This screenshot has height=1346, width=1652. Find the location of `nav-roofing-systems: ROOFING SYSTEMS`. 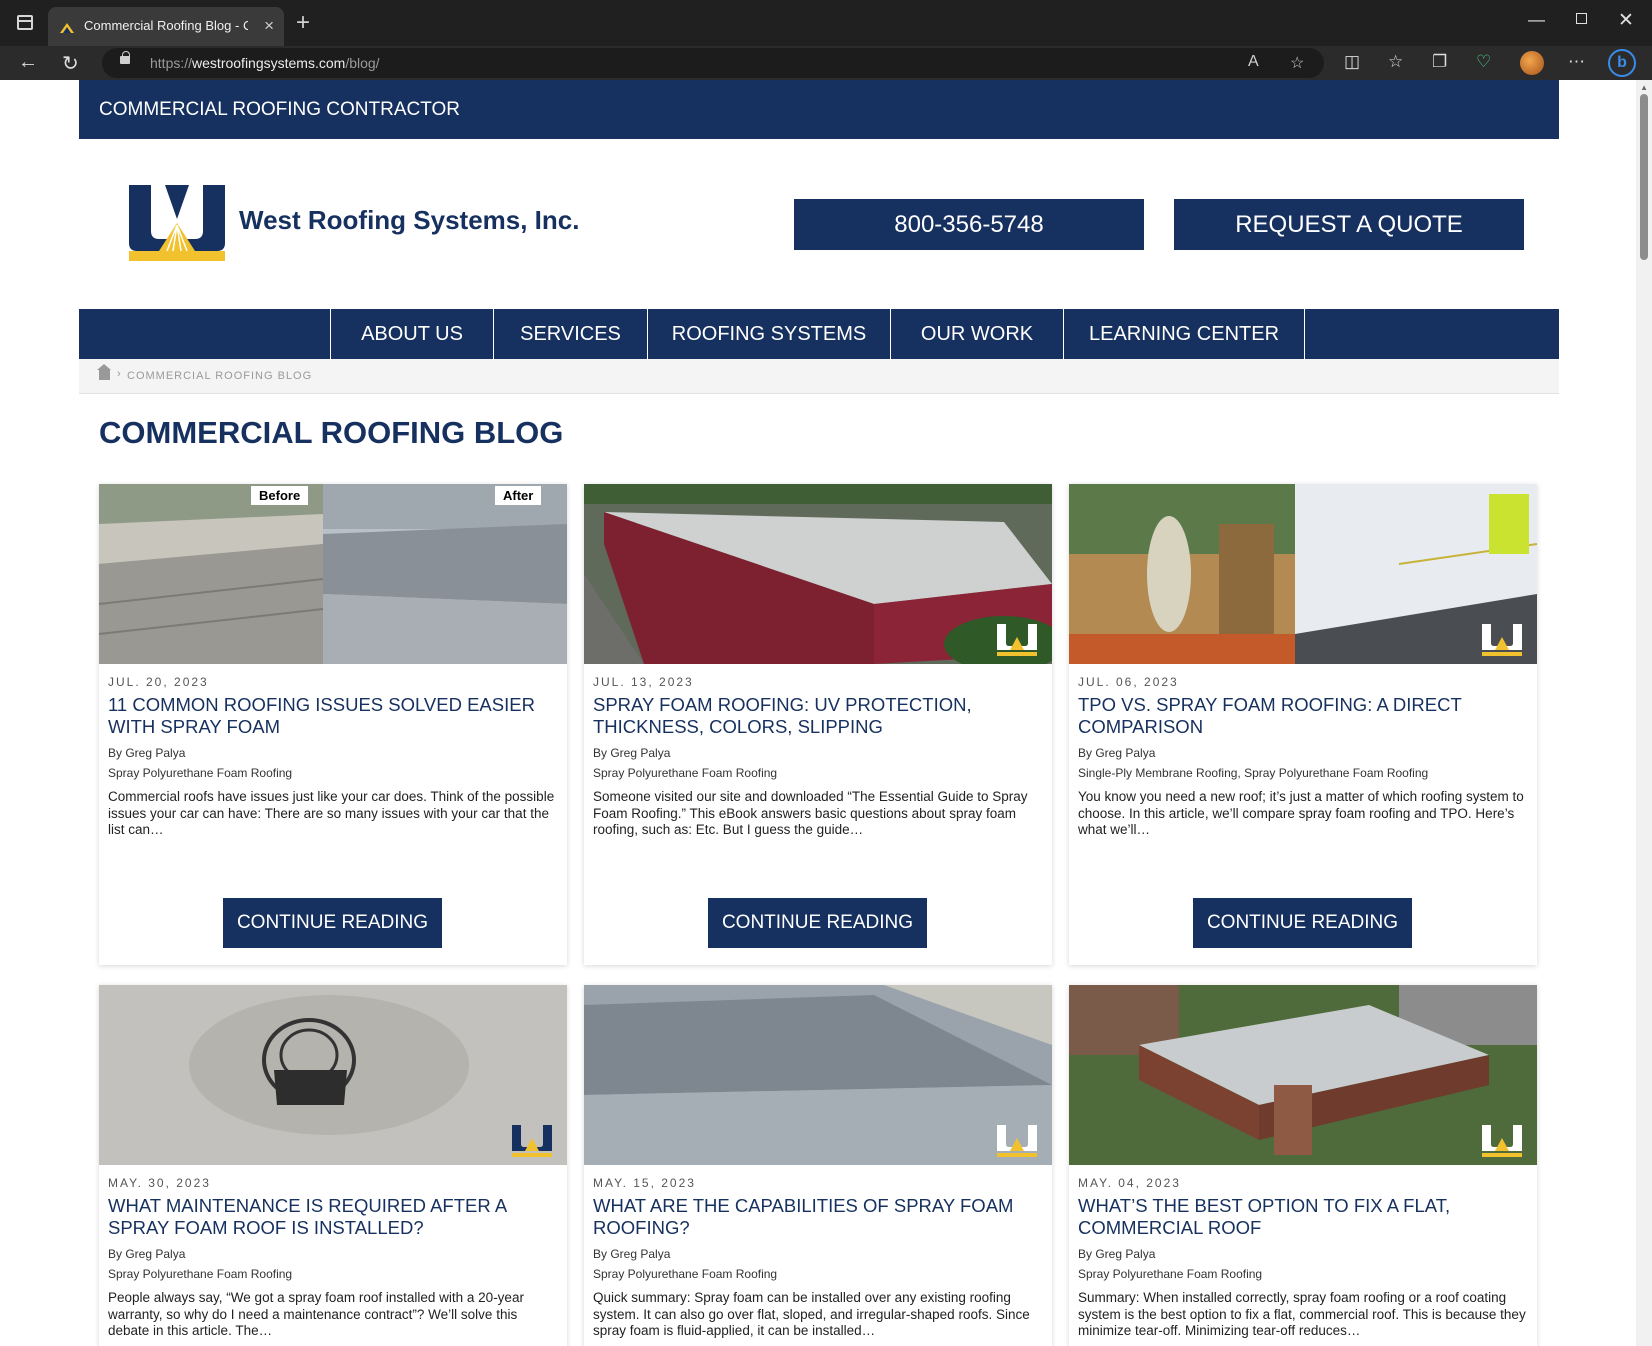

nav-roofing-systems: ROOFING SYSTEMS is located at coordinates (768, 334).